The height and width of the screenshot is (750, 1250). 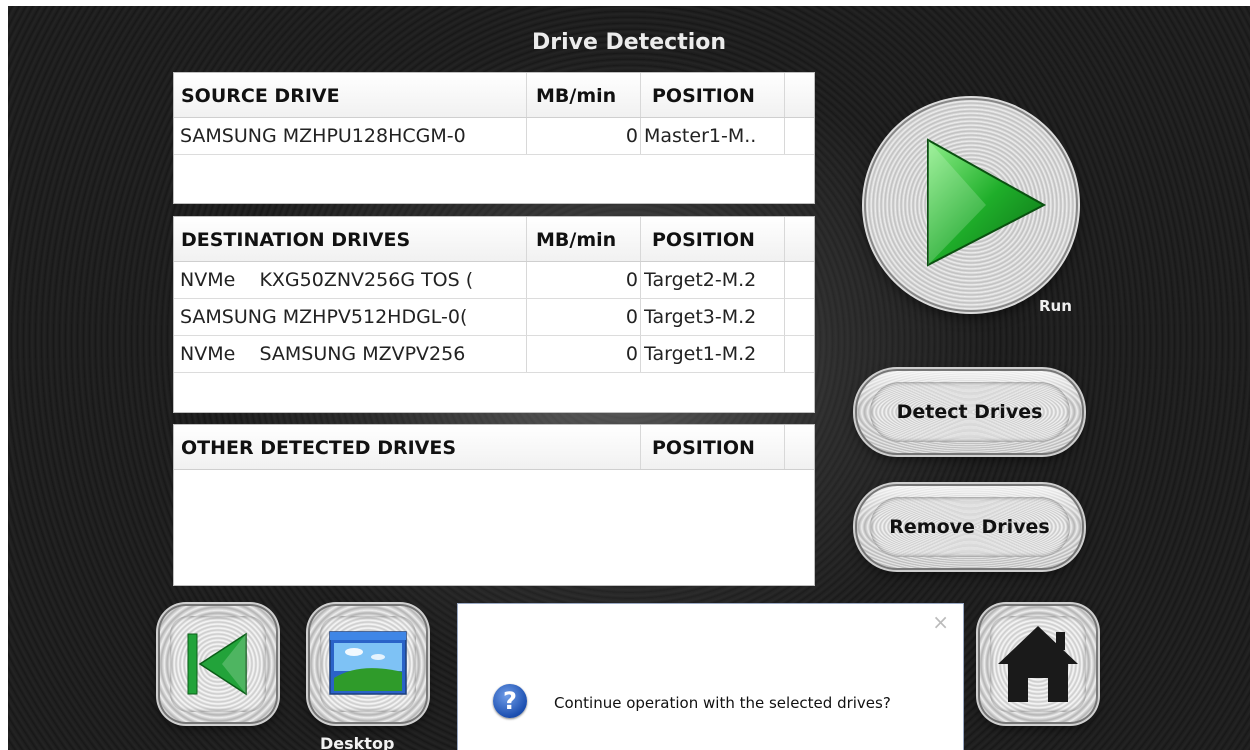 What do you see at coordinates (494, 354) in the screenshot?
I see `table-row: NVMe SAMSUNG MZVPV256 0 Target1-M.2` at bounding box center [494, 354].